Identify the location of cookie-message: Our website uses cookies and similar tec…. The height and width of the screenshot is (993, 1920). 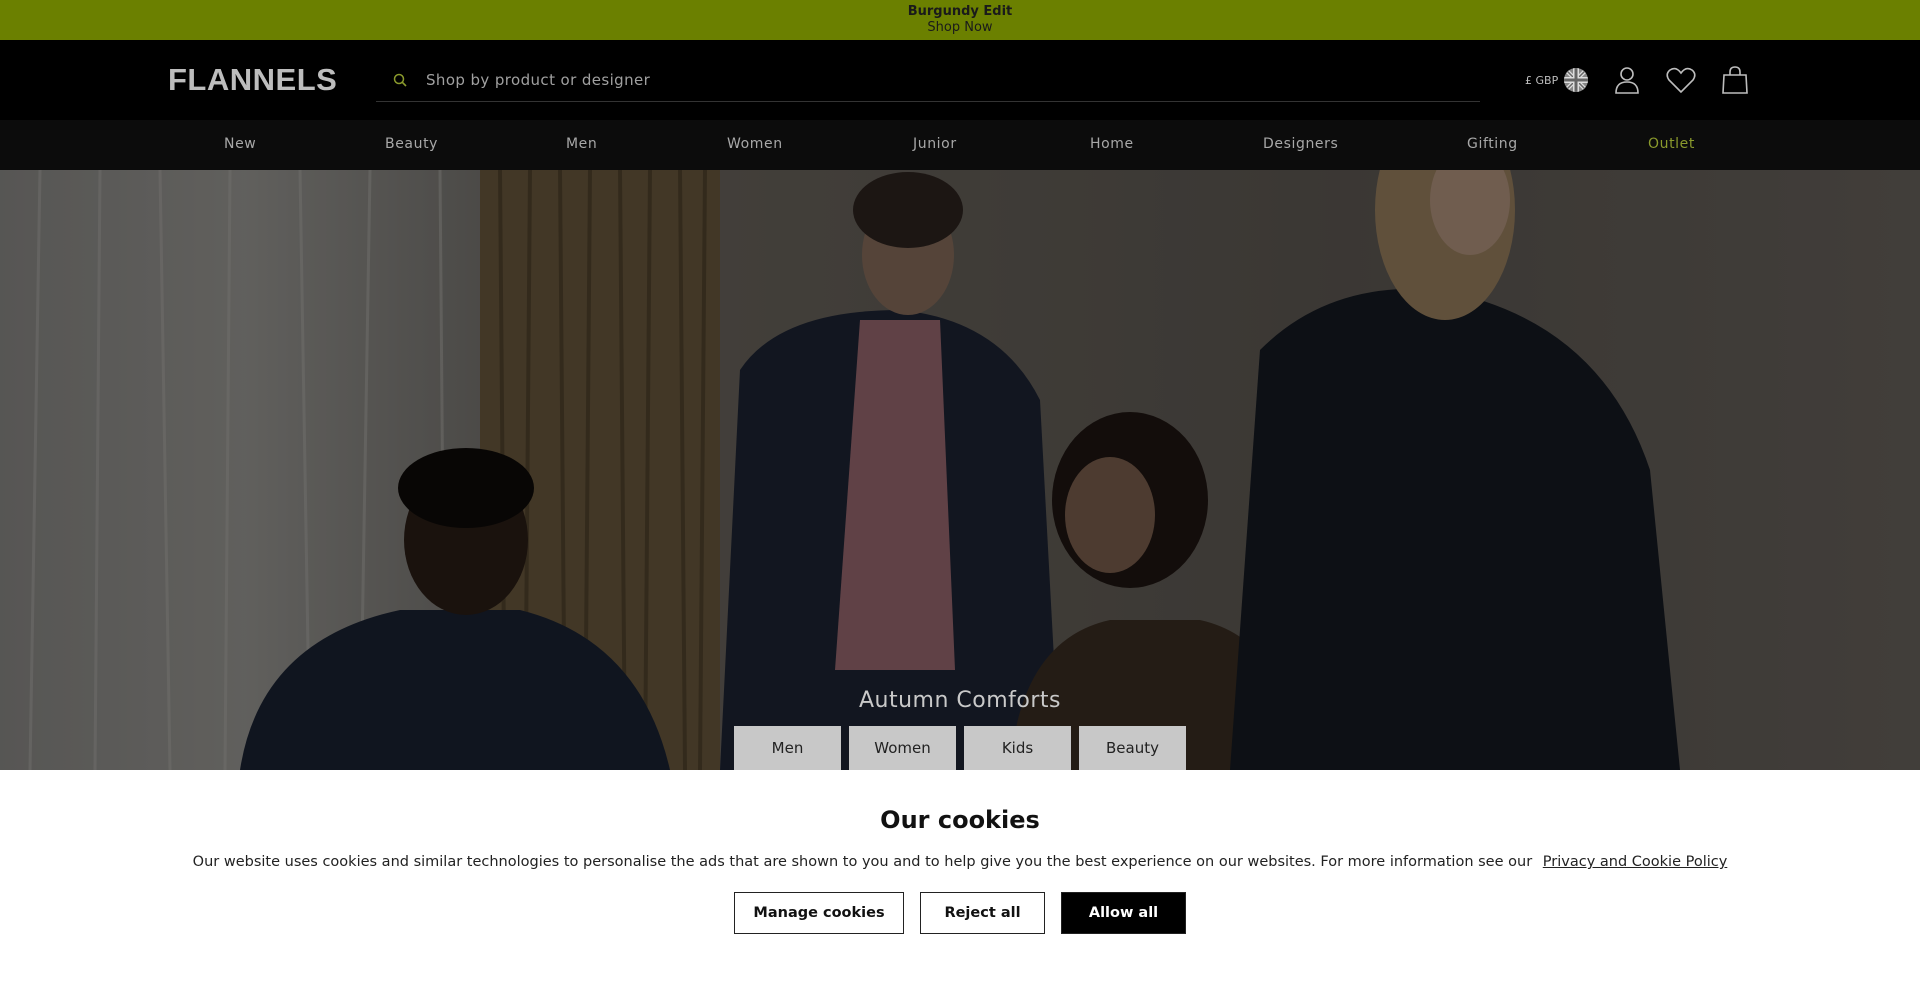
(960, 862).